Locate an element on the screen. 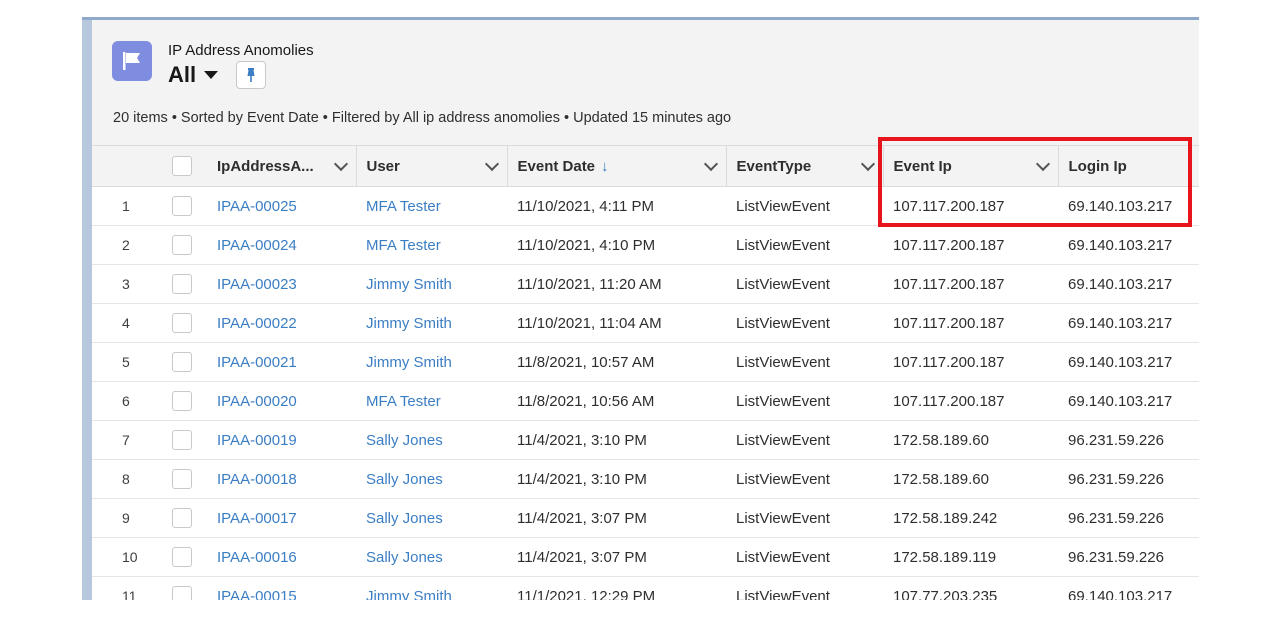  record-name-link: IPAA-00021 is located at coordinates (281, 362).